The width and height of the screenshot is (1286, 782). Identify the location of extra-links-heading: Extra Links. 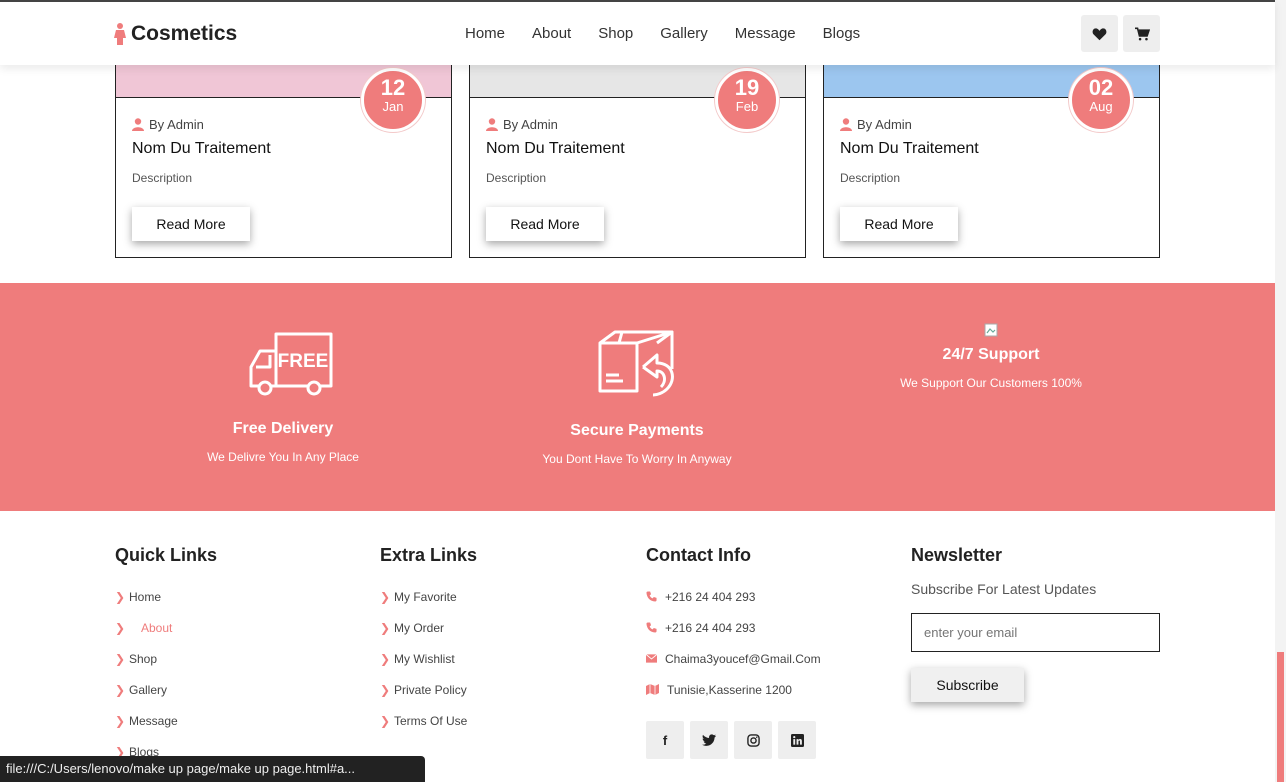
(429, 555).